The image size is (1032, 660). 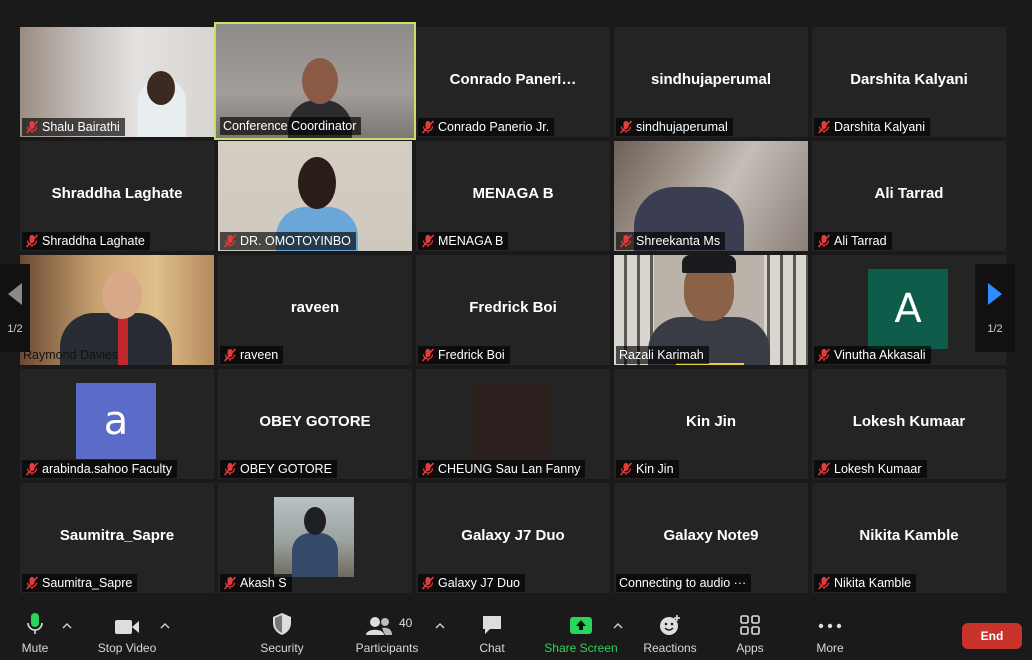 What do you see at coordinates (992, 636) in the screenshot?
I see `end-meeting-button: End` at bounding box center [992, 636].